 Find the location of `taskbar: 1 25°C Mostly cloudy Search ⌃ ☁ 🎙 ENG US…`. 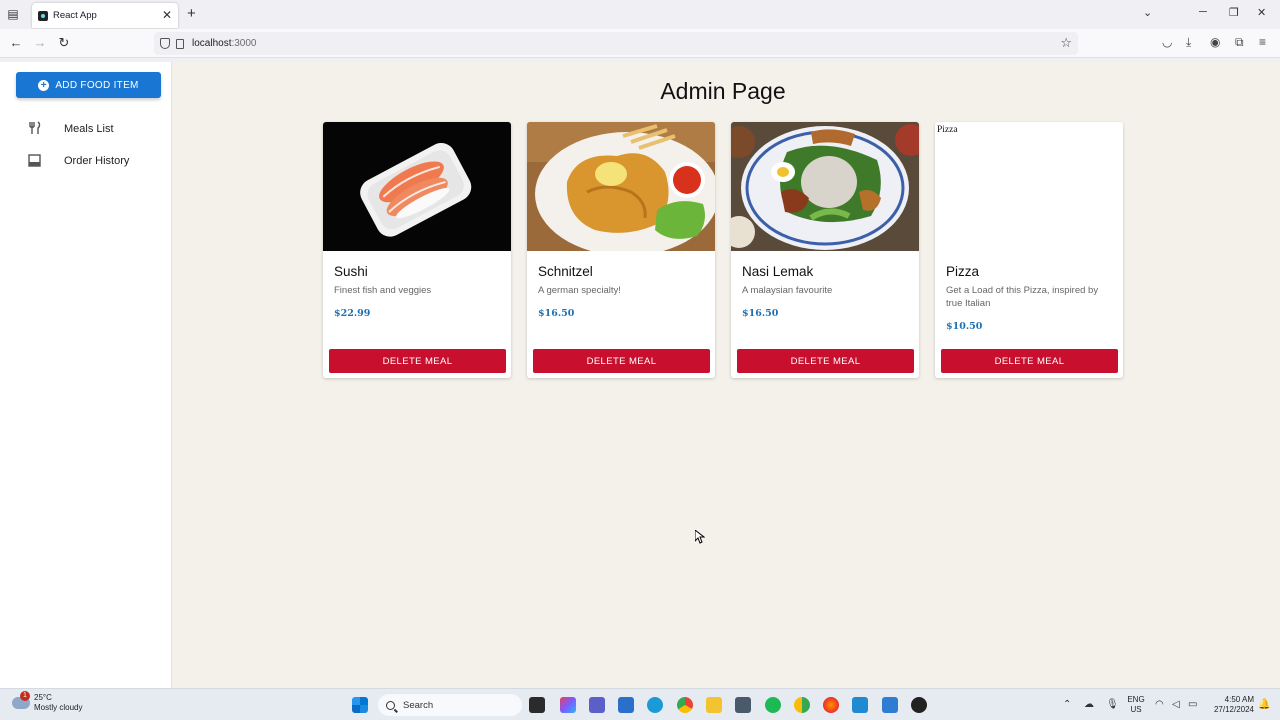

taskbar: 1 25°C Mostly cloudy Search ⌃ ☁ 🎙 ENG US… is located at coordinates (640, 704).